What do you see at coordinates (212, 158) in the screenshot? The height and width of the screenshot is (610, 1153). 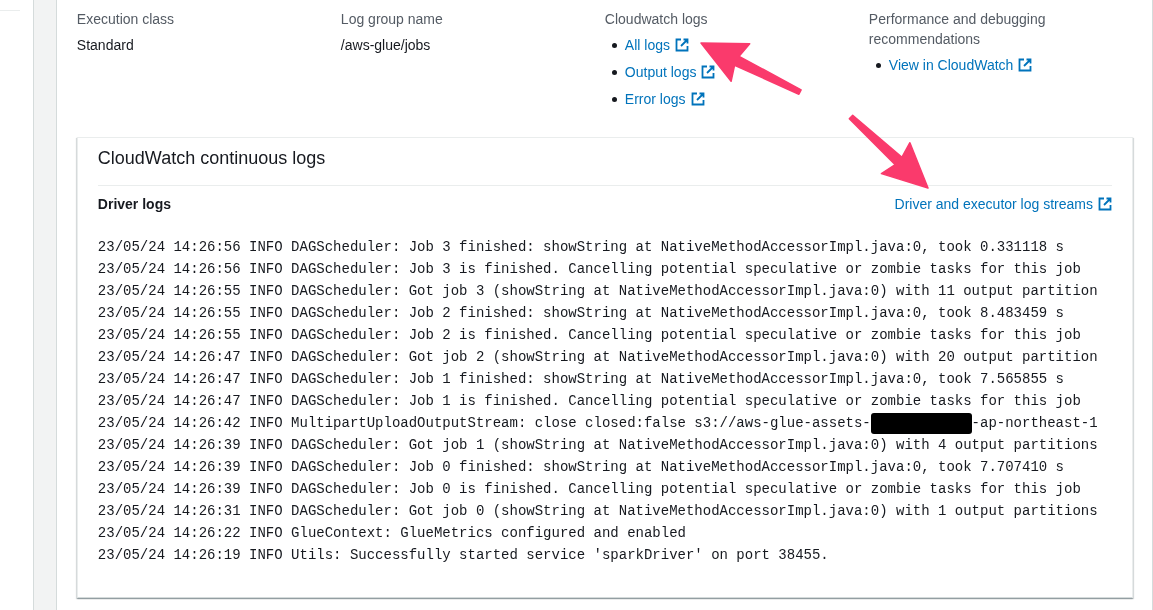 I see `card-title: CloudWatch continuous logs` at bounding box center [212, 158].